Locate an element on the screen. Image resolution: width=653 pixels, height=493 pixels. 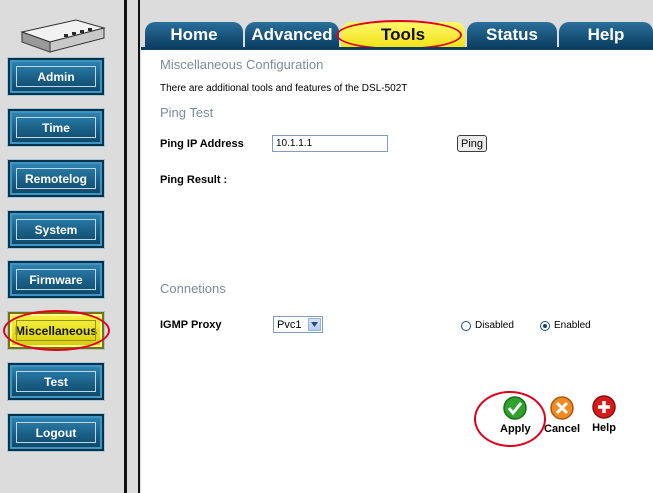
sidebar-item-label: Miscellaneous is located at coordinates (56, 330).